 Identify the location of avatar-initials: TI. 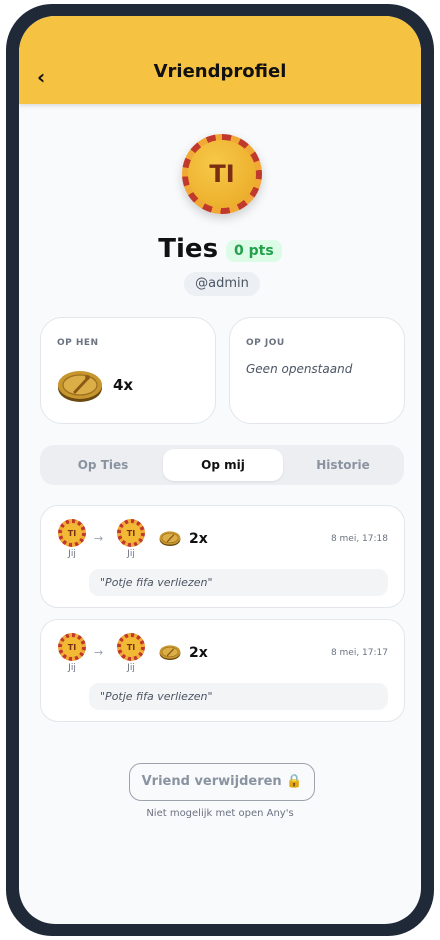
(222, 174).